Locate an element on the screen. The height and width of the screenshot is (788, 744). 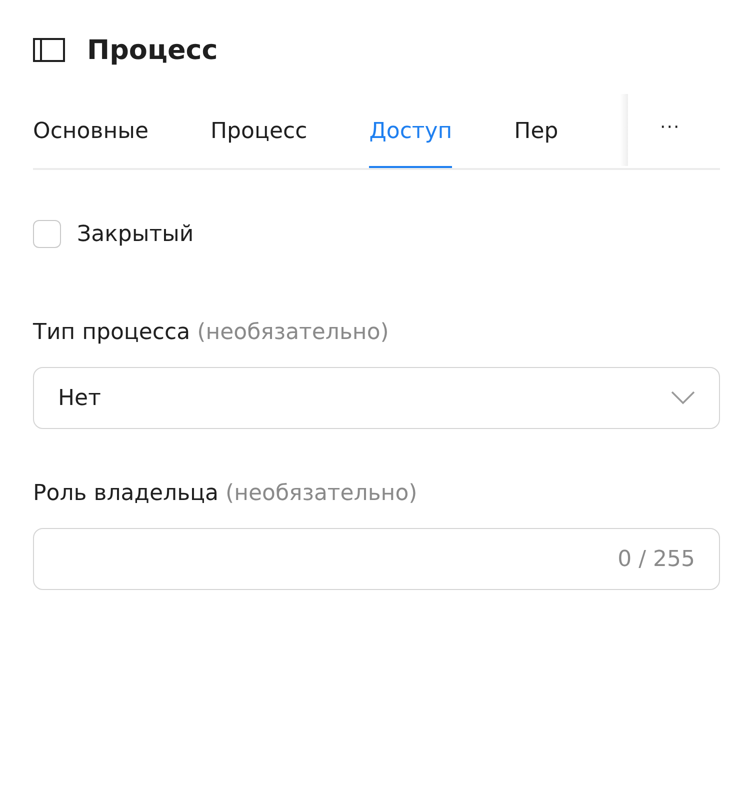
checkbox-label: Закрытый is located at coordinates (135, 234).